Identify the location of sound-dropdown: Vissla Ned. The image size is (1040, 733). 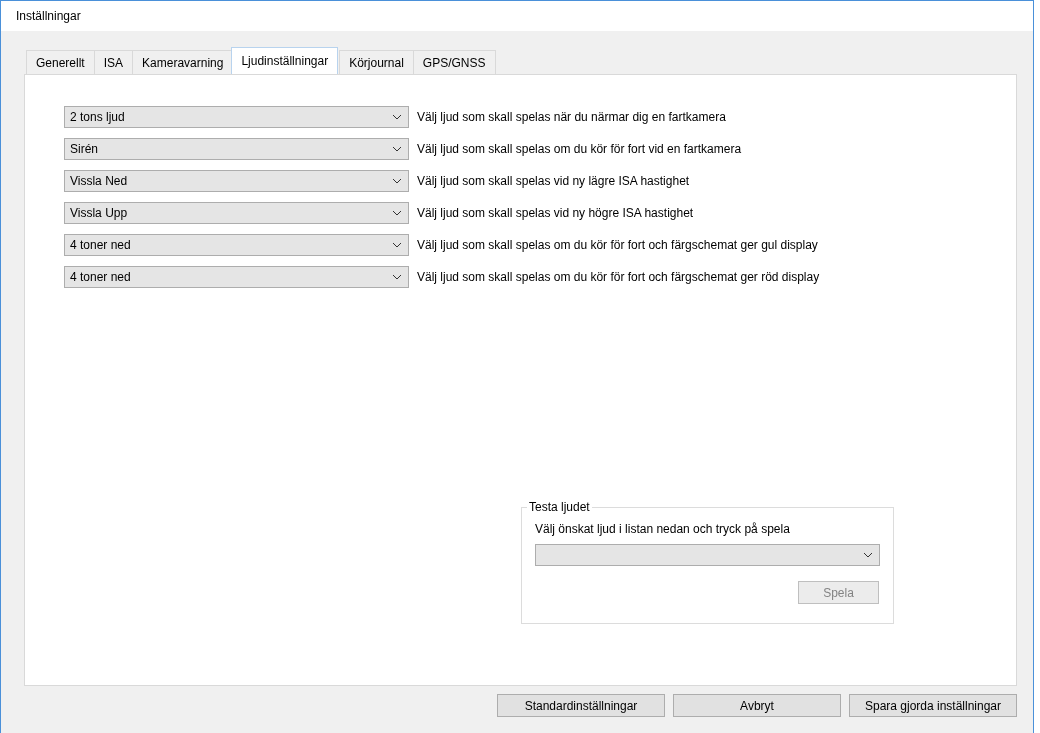
(236, 181).